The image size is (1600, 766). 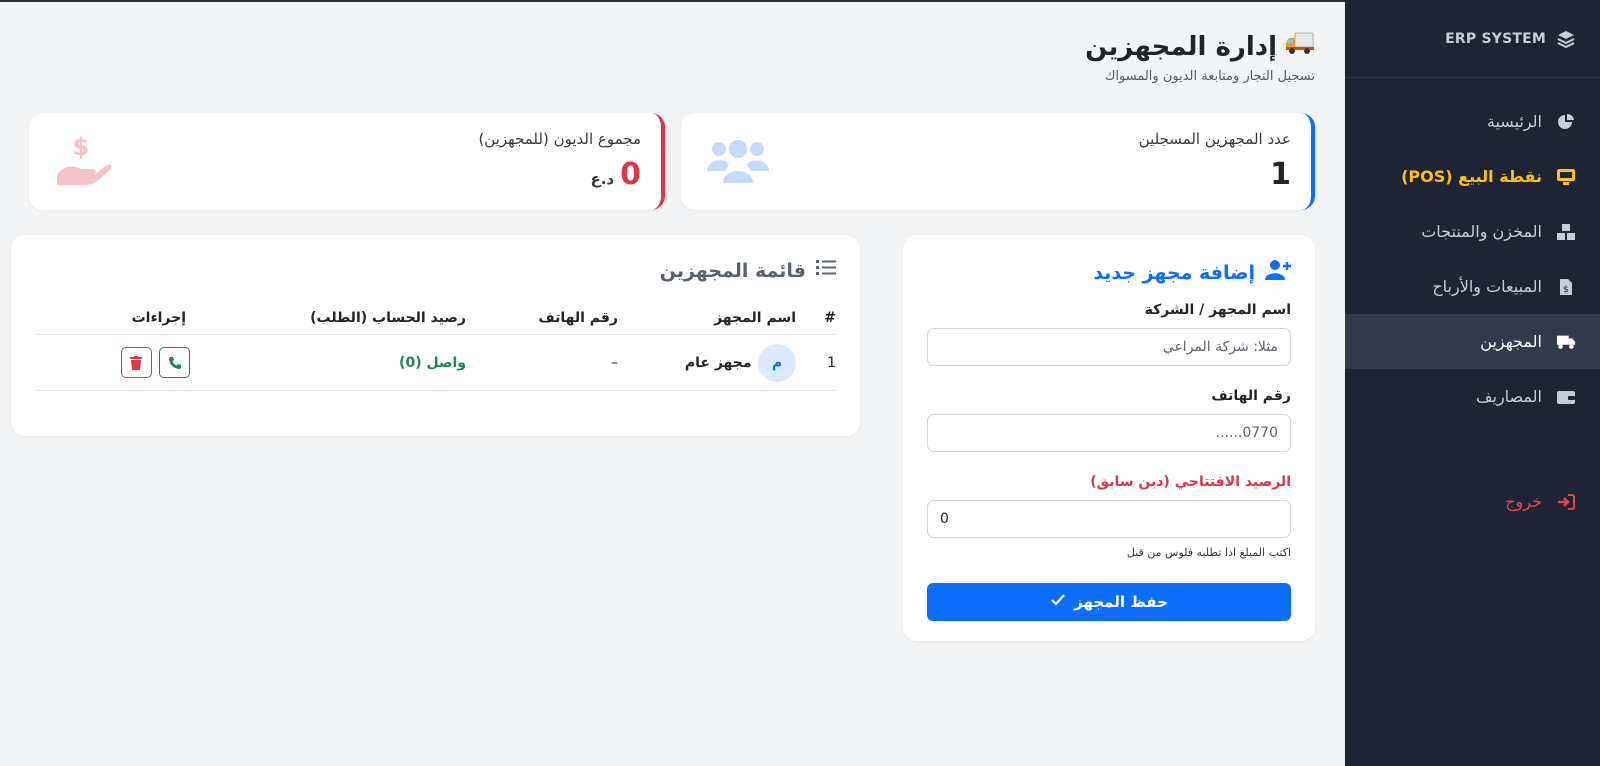 I want to click on brand-name: ERP SYSTEM, so click(x=1495, y=38).